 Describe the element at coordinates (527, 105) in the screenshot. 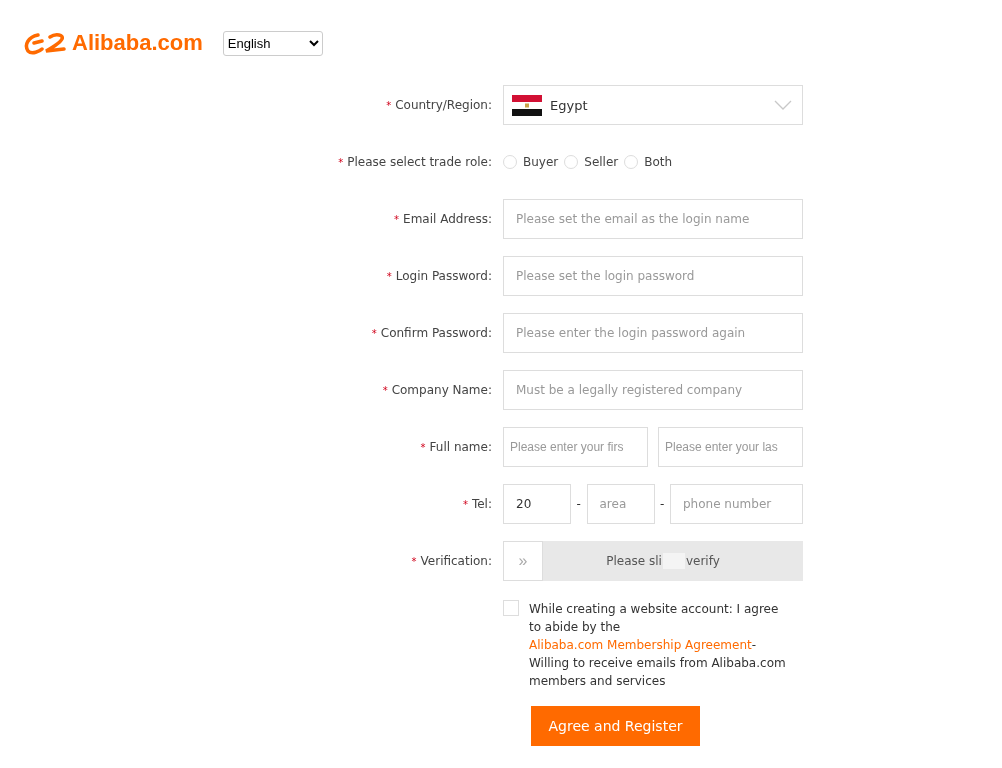

I see `flag-icon` at that location.